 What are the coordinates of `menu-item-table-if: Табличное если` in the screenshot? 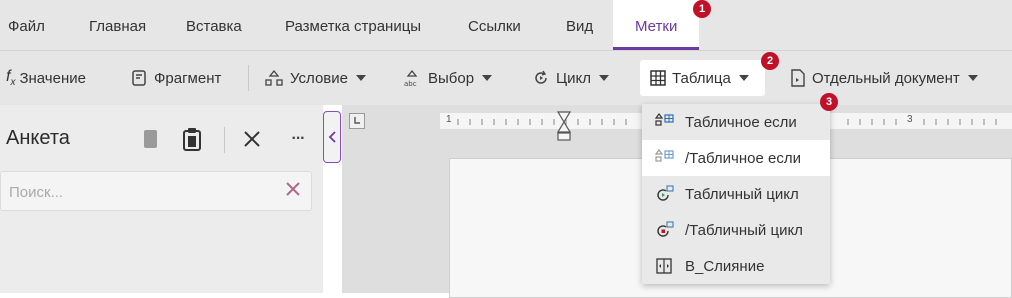 It's located at (736, 122).